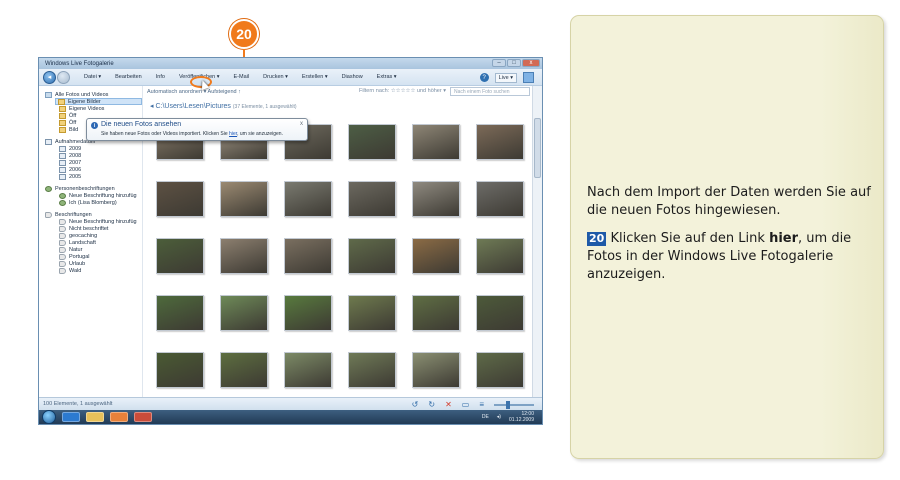 This screenshot has width=900, height=480. What do you see at coordinates (481, 404) in the screenshot?
I see `details-view-icon: ≡` at bounding box center [481, 404].